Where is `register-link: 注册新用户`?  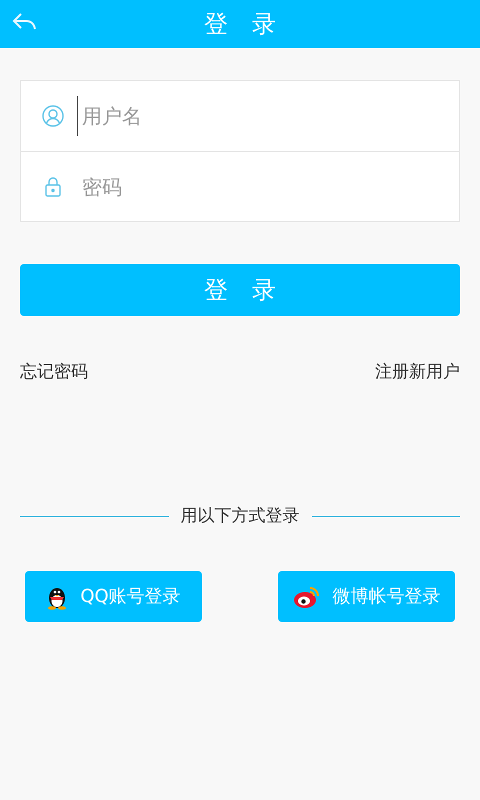
register-link: 注册新用户 is located at coordinates (417, 373).